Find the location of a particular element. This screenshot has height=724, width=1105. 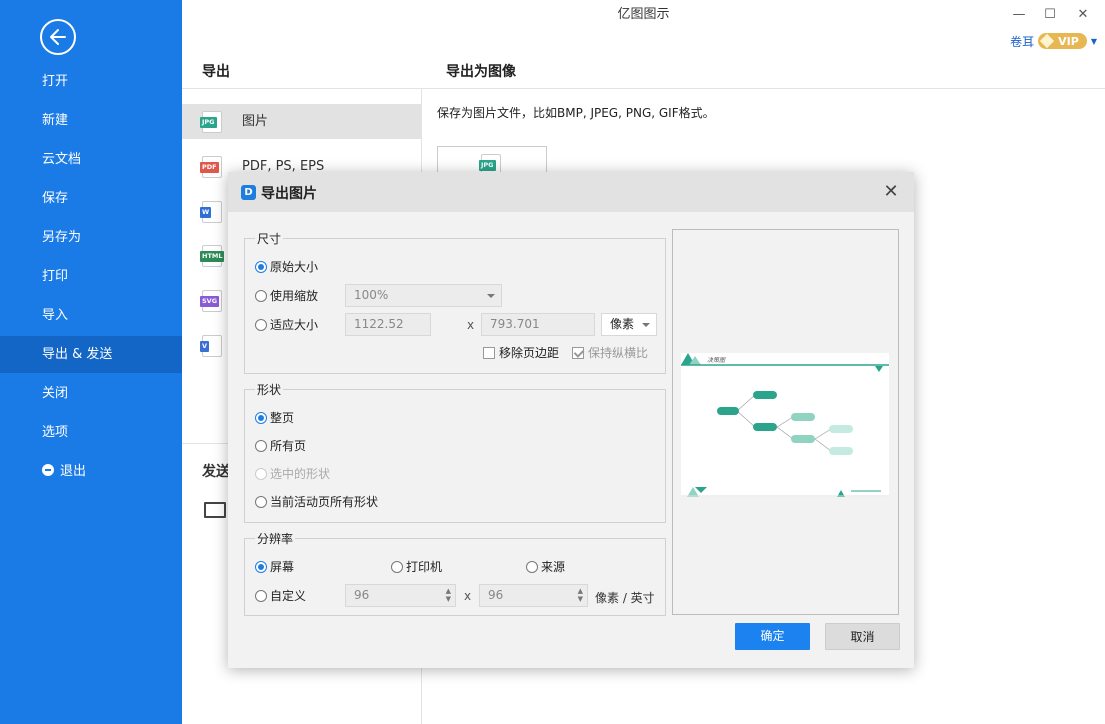

header-divider is located at coordinates (643, 88).